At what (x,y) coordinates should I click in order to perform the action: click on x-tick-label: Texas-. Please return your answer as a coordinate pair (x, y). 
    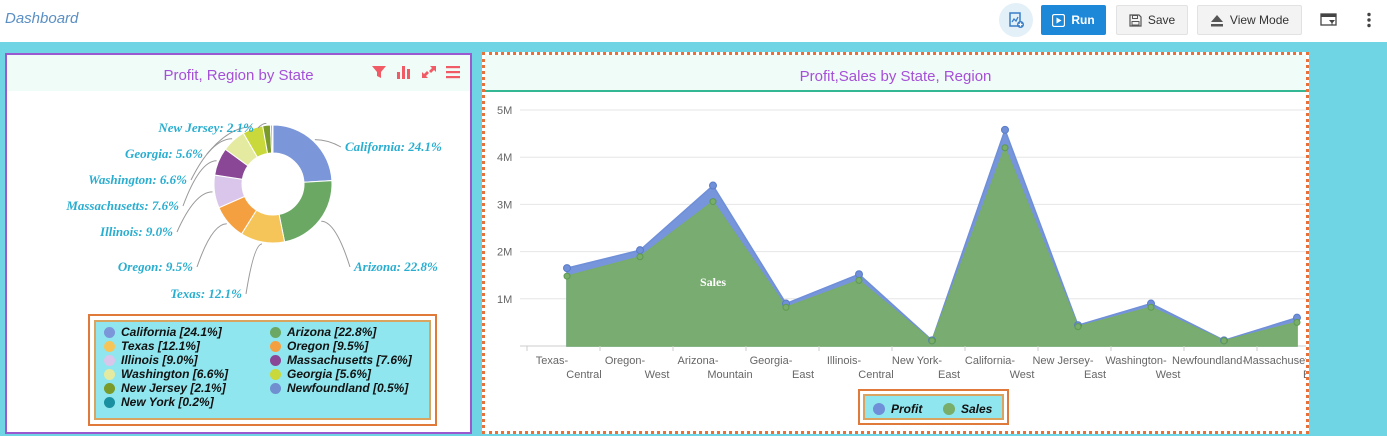
    Looking at the image, I should click on (552, 361).